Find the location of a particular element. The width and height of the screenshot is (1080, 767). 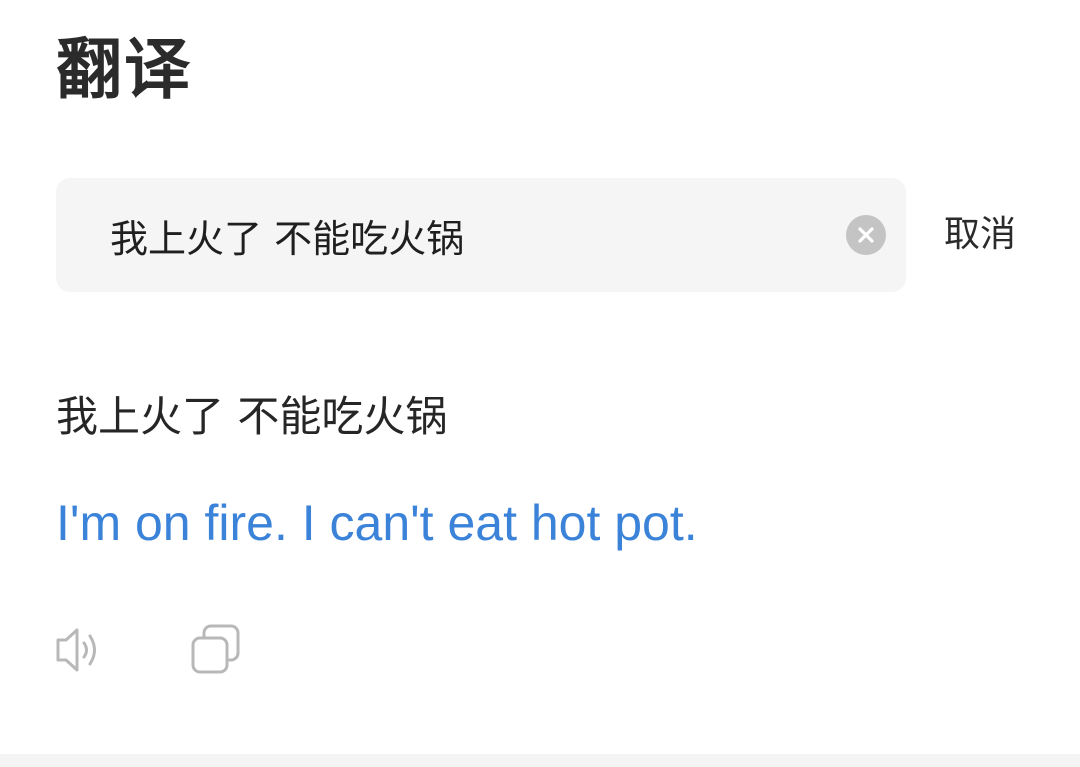

cancel-button: 取消 is located at coordinates (980, 235).